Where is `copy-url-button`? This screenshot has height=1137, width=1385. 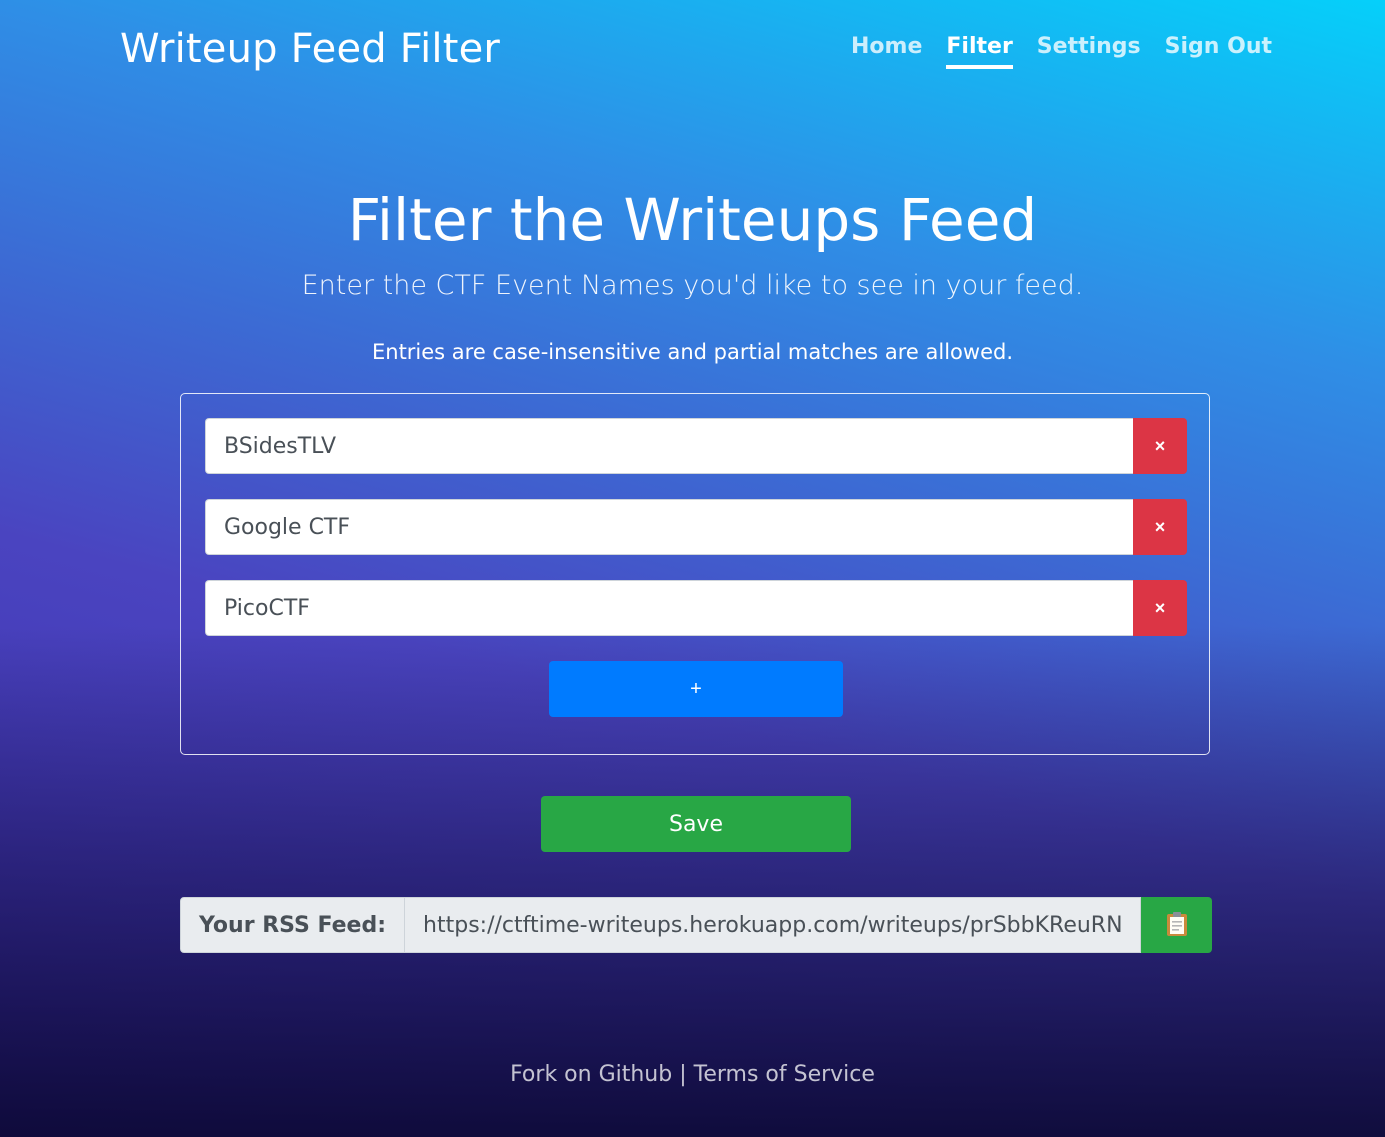
copy-url-button is located at coordinates (1176, 925).